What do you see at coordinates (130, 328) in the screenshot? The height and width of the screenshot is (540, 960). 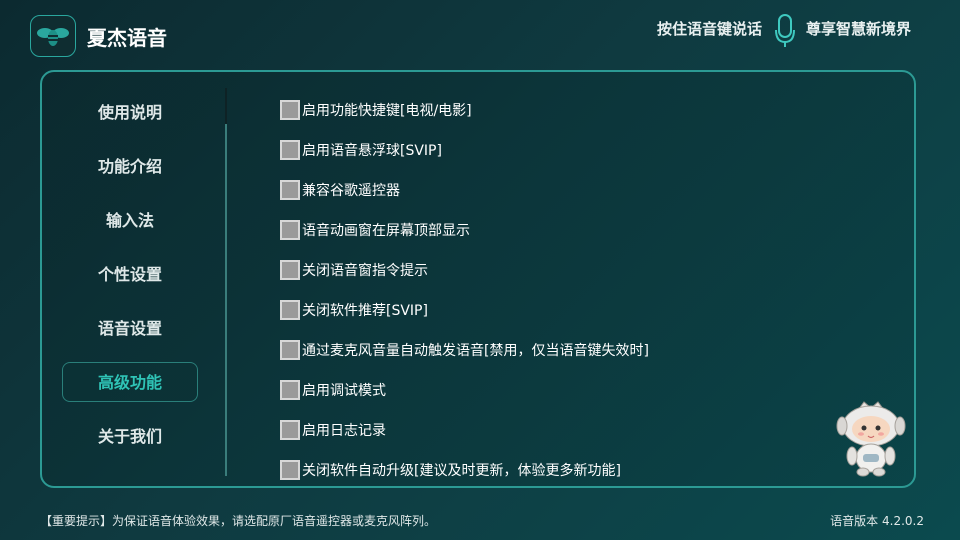 I see `sidebar-item-voice-settings: 语音设置` at bounding box center [130, 328].